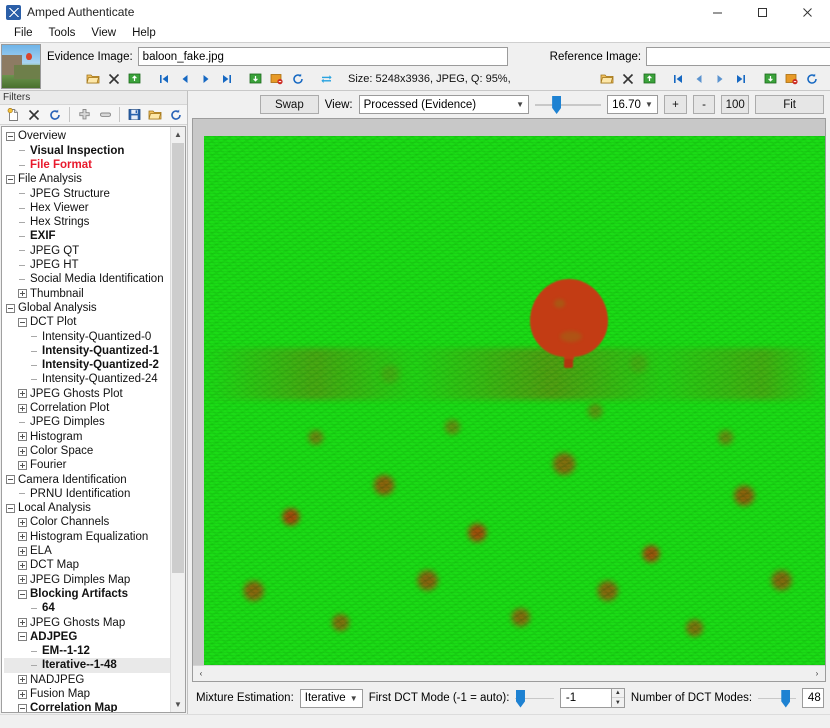  I want to click on tree-item: JPEG Dimples Map, so click(87, 580).